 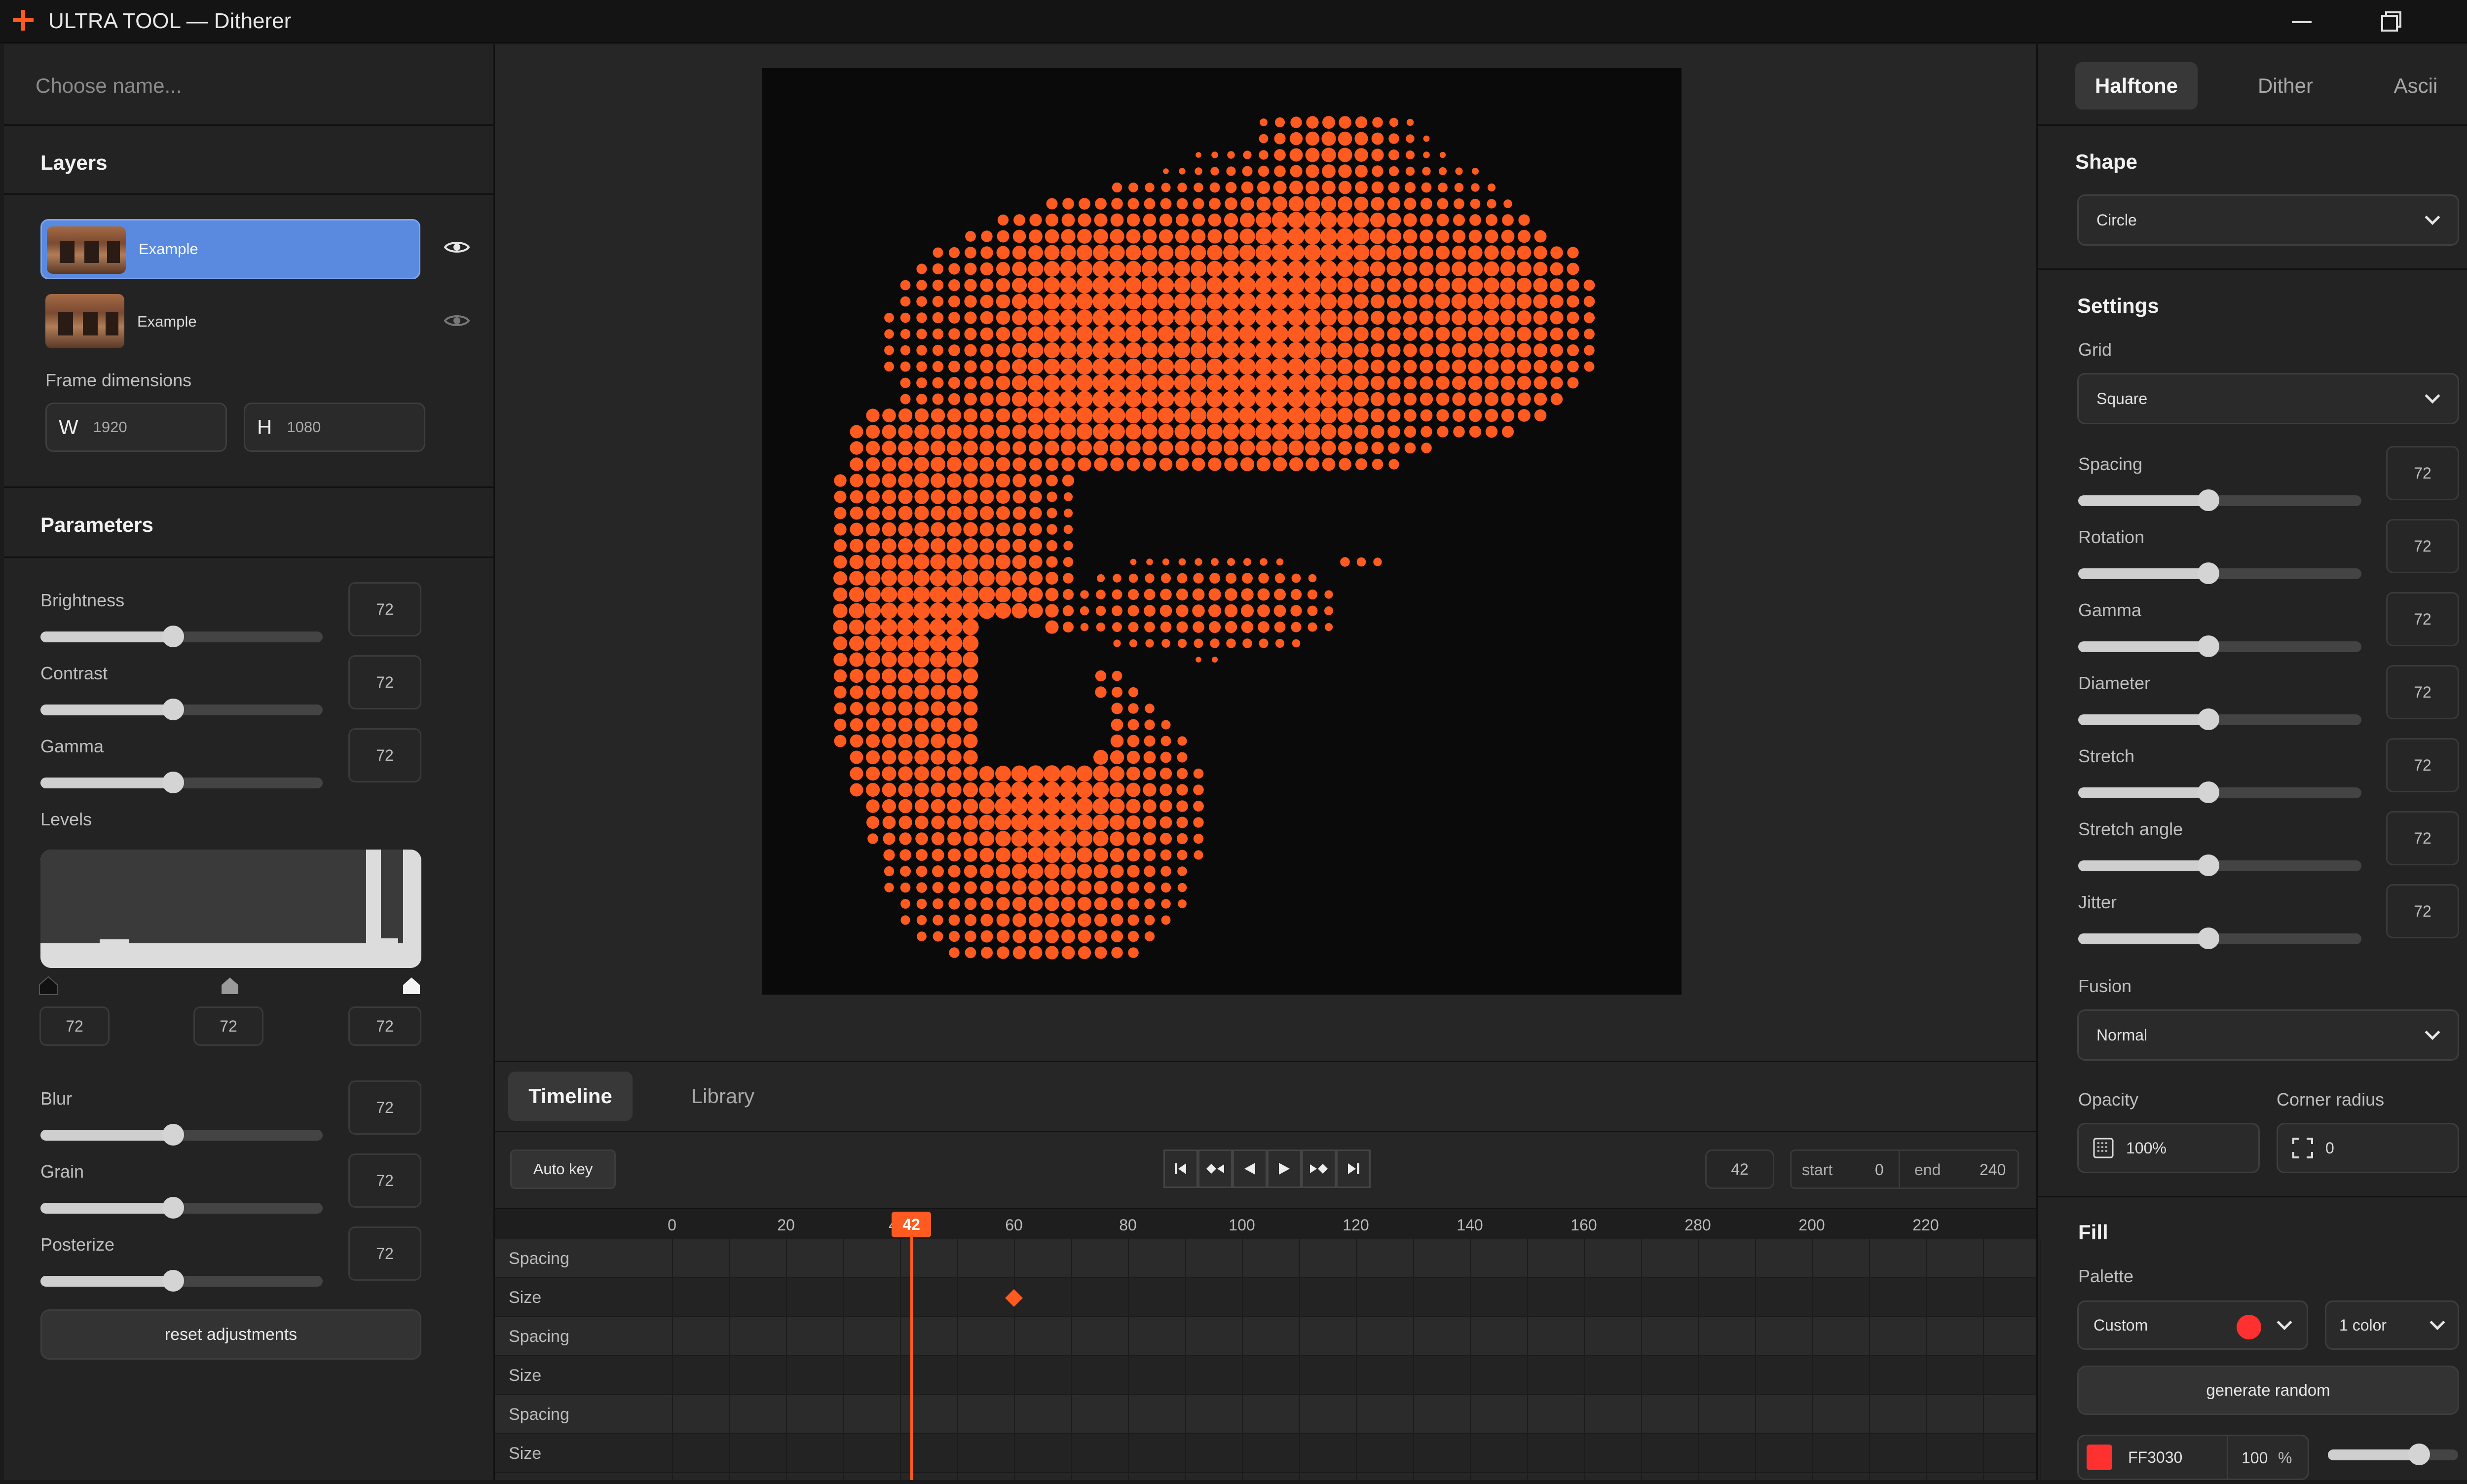 What do you see at coordinates (384, 1026) in the screenshot?
I see `levels-white-input: 72` at bounding box center [384, 1026].